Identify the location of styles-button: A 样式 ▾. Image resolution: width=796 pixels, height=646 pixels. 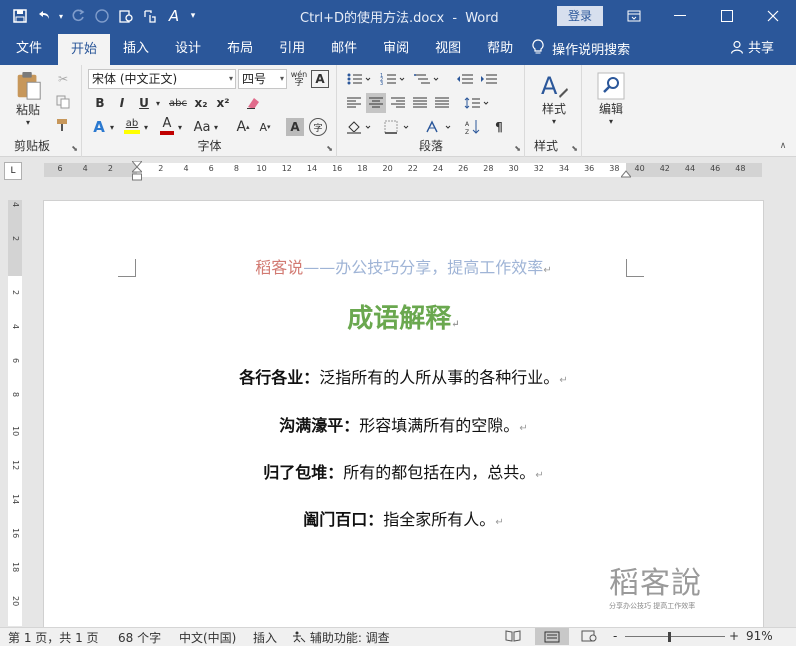
(554, 99).